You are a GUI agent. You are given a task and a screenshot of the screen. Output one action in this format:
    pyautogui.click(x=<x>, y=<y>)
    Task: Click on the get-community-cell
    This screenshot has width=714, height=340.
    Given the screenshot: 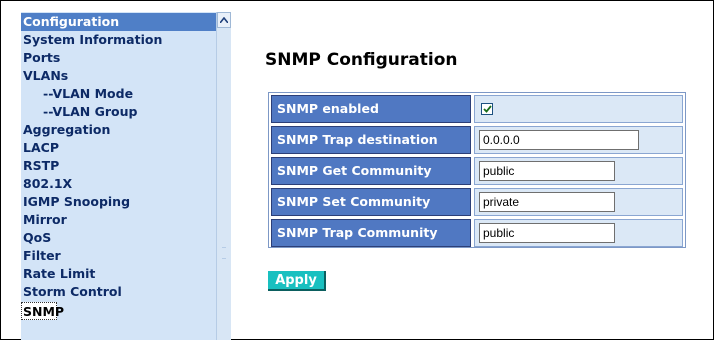 What is the action you would take?
    pyautogui.click(x=578, y=171)
    